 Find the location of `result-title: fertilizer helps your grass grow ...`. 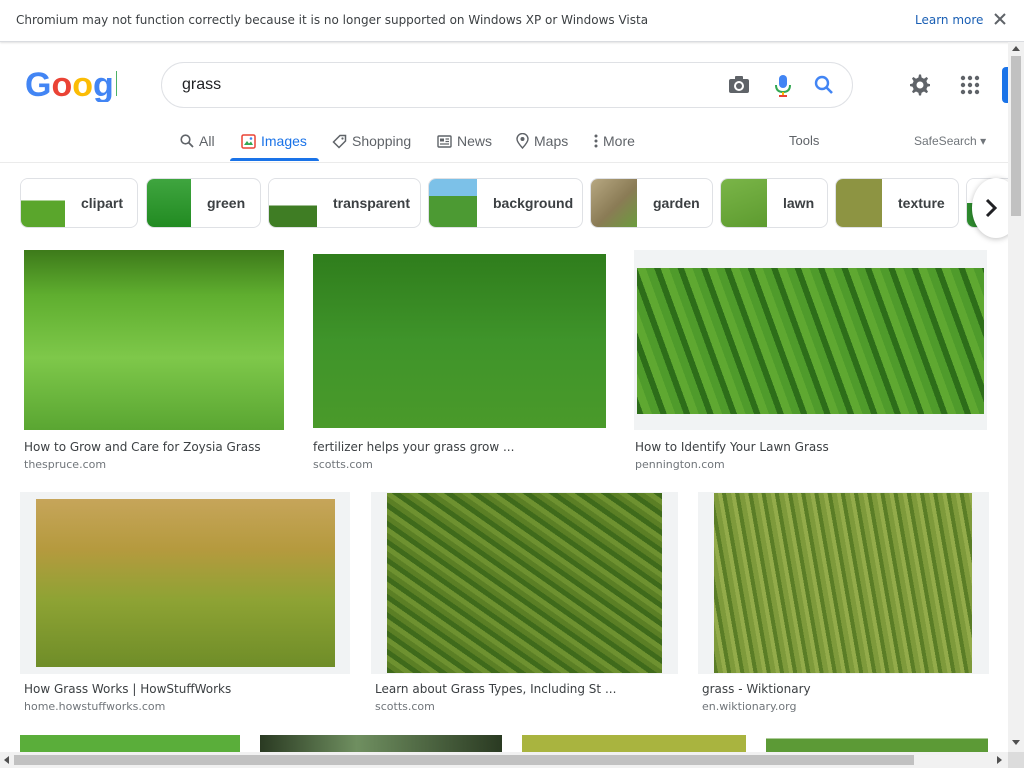

result-title: fertilizer helps your grass grow ... is located at coordinates (413, 447).